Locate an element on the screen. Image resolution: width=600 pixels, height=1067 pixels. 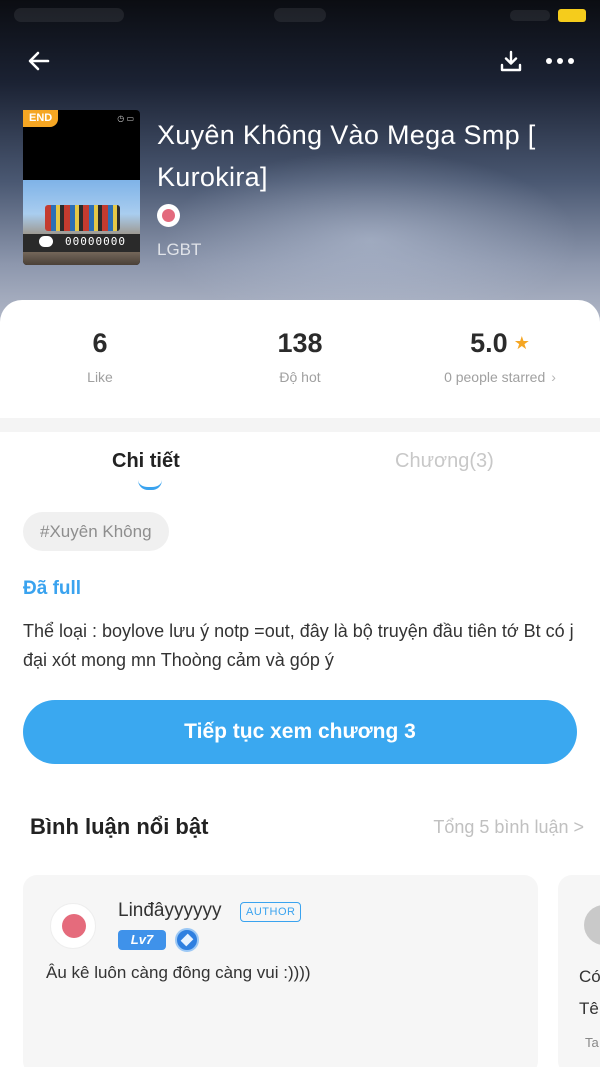
rating-label: 0 people starred is located at coordinates (495, 377).